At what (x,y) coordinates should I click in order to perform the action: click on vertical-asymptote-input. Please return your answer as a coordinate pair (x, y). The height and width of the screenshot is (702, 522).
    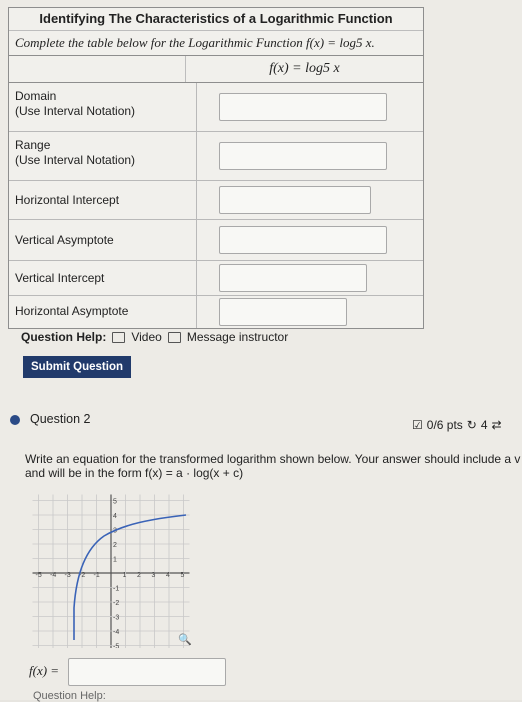
    Looking at the image, I should click on (303, 240).